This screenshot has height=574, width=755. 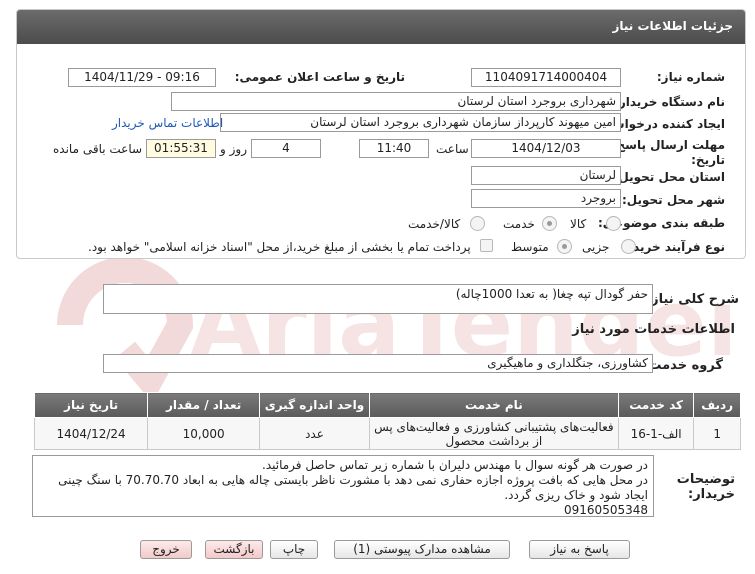 What do you see at coordinates (493, 405) in the screenshot?
I see `col-service-name: نام خدمت` at bounding box center [493, 405].